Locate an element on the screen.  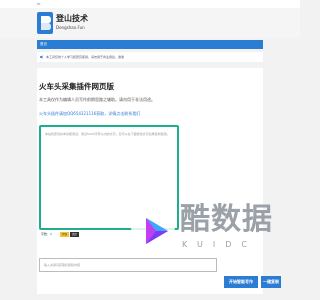
speaker-icon is located at coordinates (41, 57).